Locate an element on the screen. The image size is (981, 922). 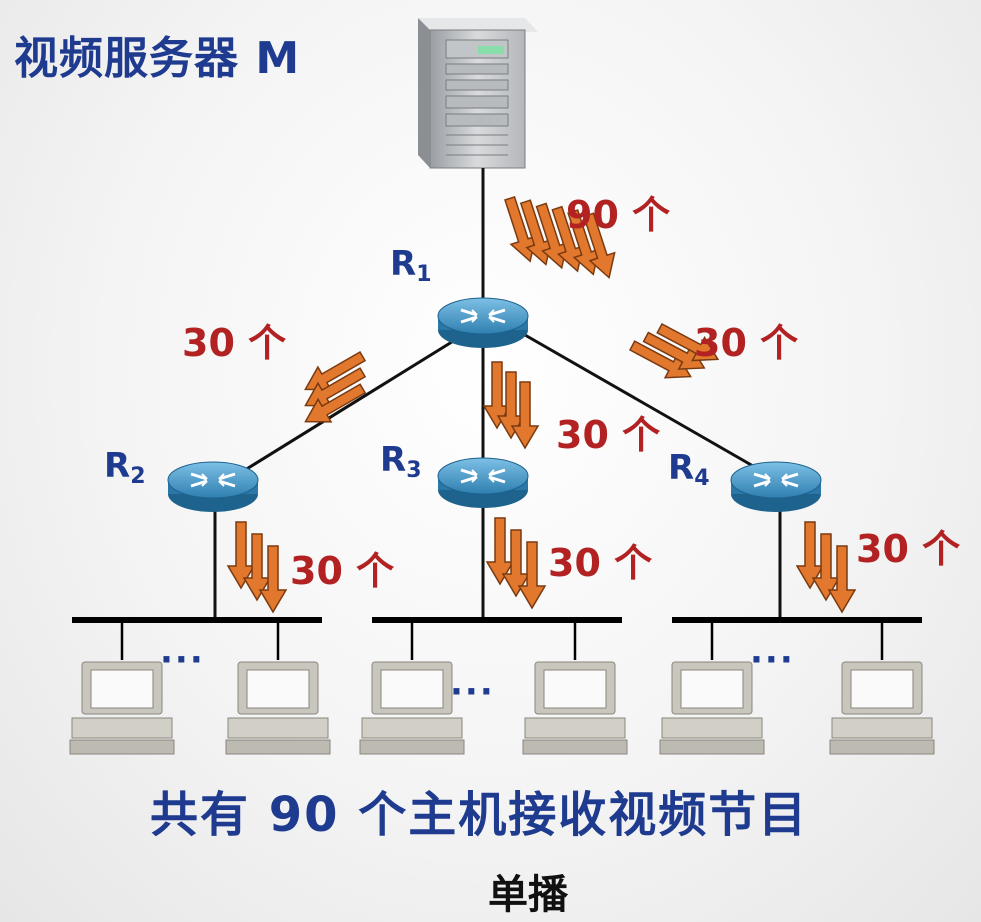
router-r4-label: R4 is located at coordinates (689, 469).